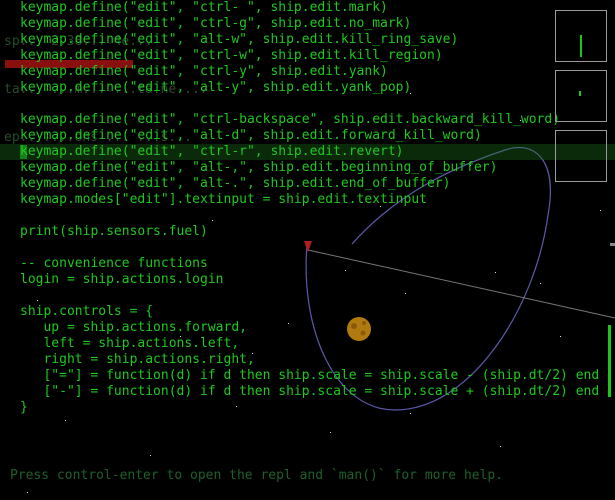 The image size is (615, 500). What do you see at coordinates (137, 360) in the screenshot?
I see `code-line: right = ship.actions.right,` at bounding box center [137, 360].